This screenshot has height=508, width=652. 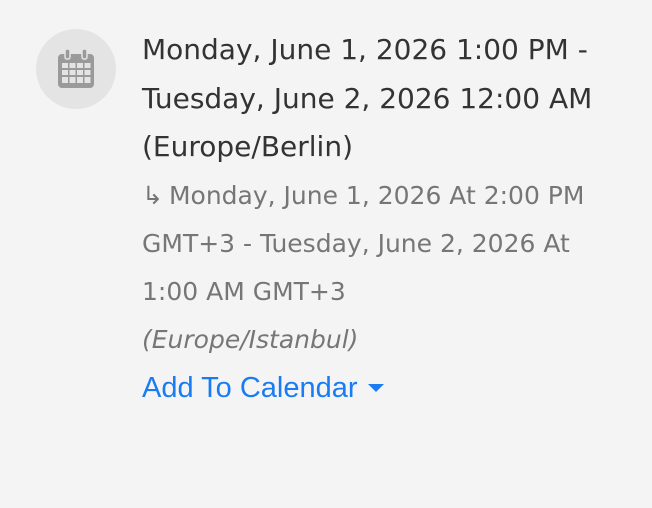 What do you see at coordinates (375, 387) in the screenshot?
I see `caret-down-icon` at bounding box center [375, 387].